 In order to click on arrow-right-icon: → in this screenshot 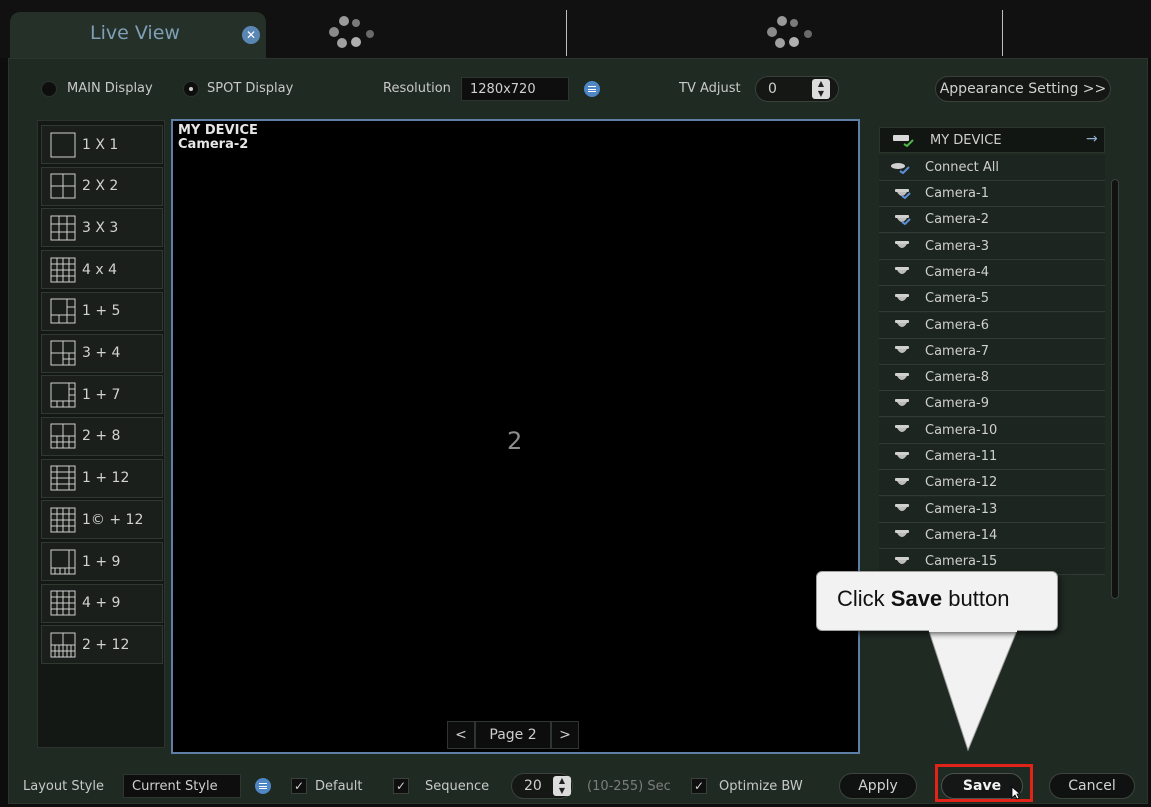, I will do `click(1092, 139)`.